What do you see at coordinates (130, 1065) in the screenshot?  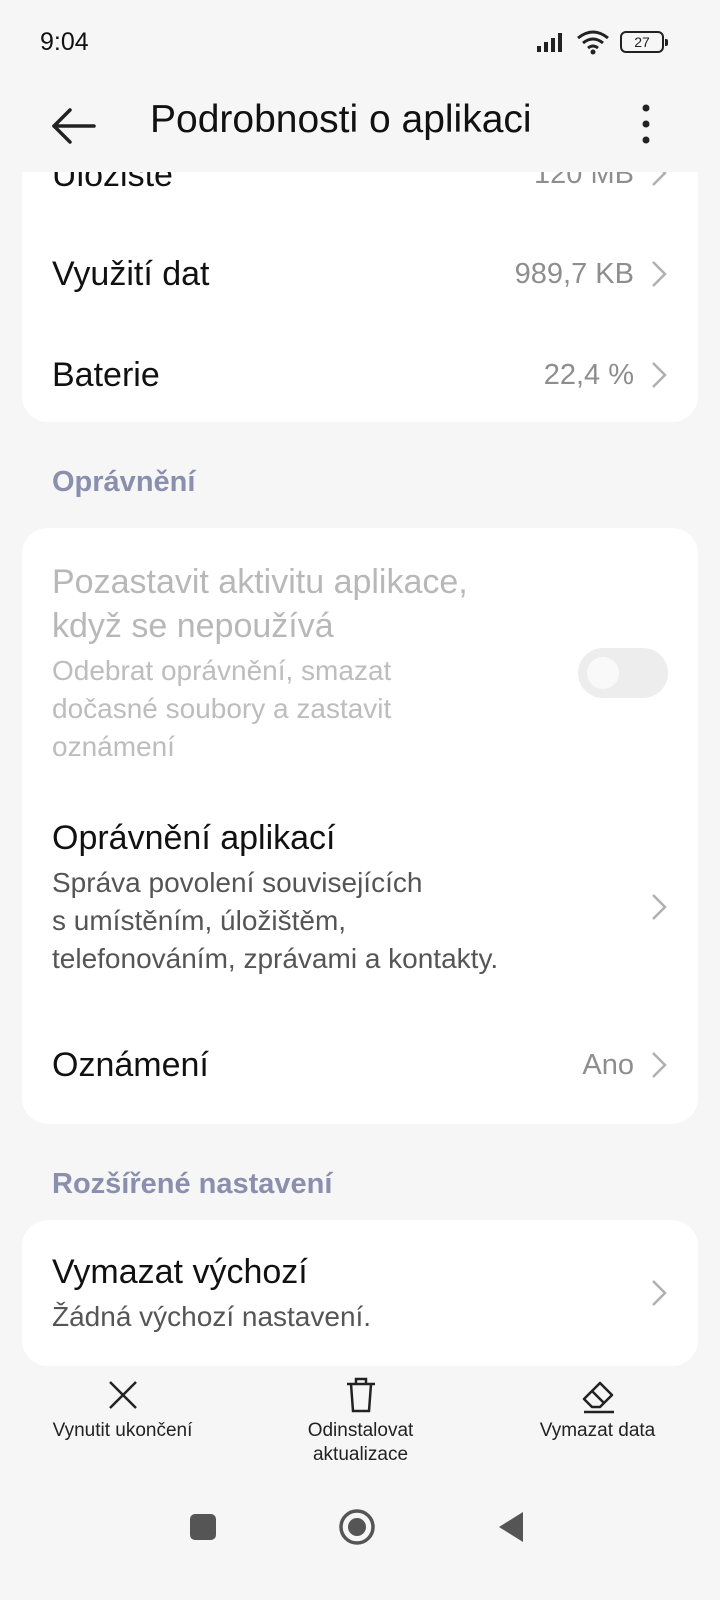 I see `notifications-title: Oznámení` at bounding box center [130, 1065].